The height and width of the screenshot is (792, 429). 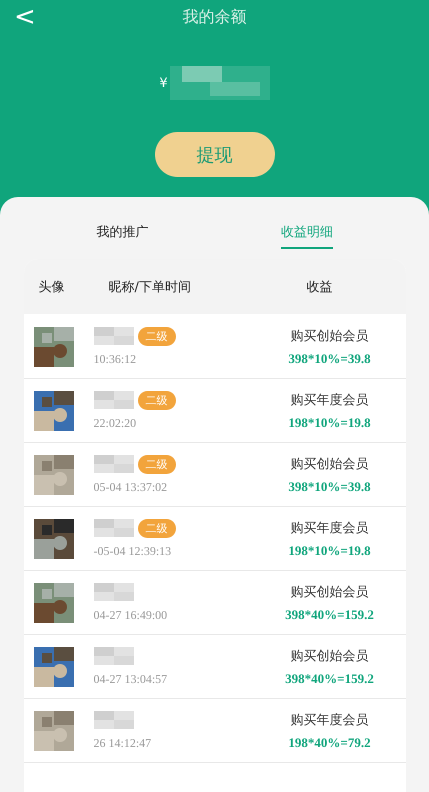 I want to click on tab: 收益明细, so click(x=306, y=236).